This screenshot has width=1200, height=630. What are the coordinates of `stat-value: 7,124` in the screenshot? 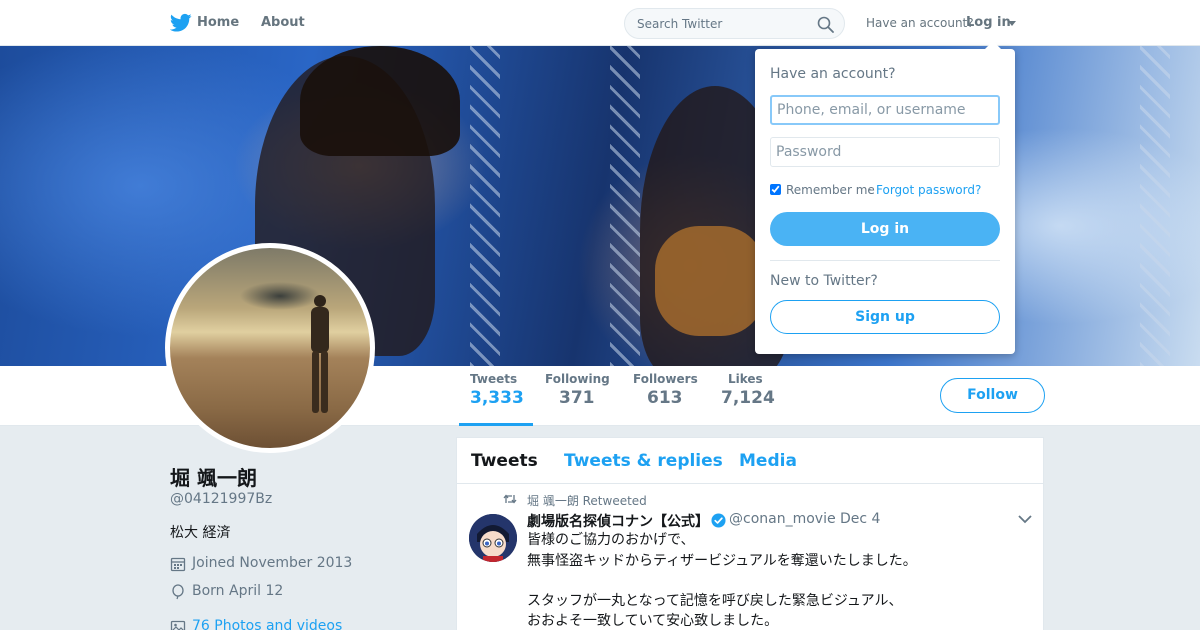 It's located at (748, 398).